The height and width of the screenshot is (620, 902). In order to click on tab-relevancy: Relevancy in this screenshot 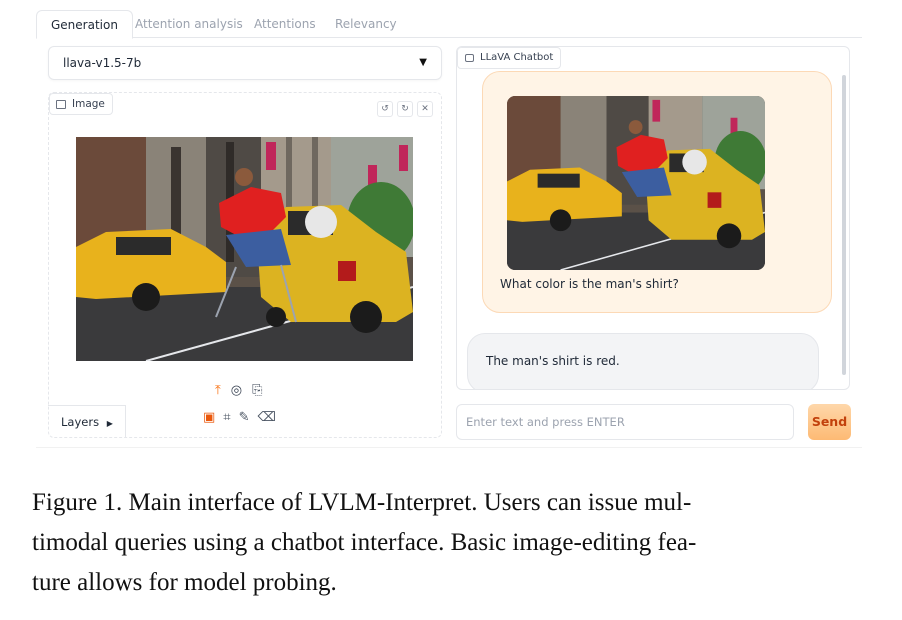, I will do `click(366, 24)`.